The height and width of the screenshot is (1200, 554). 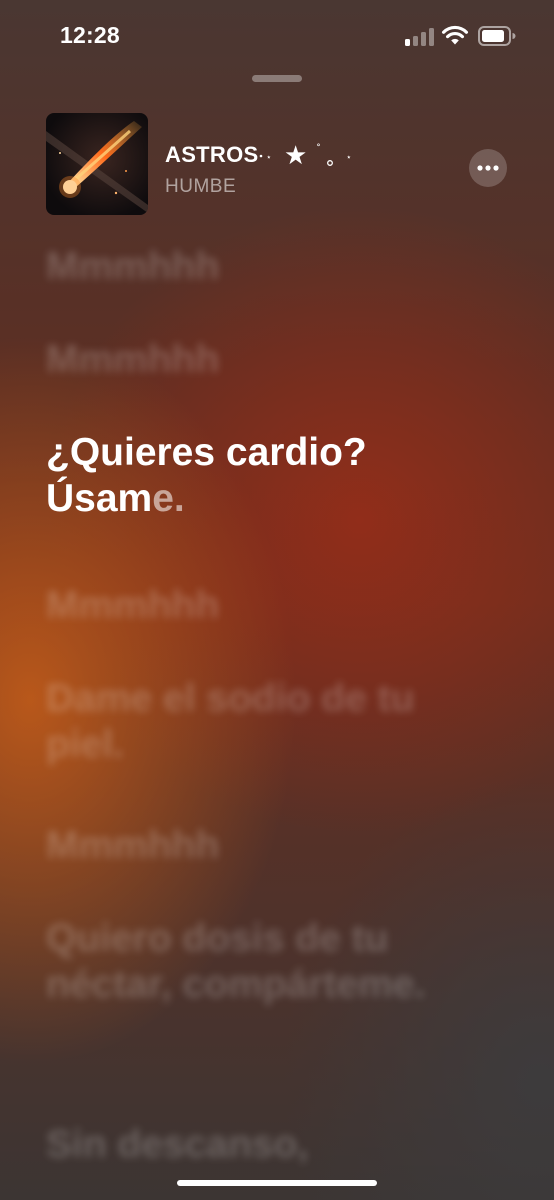 What do you see at coordinates (256, 962) in the screenshot?
I see `lyric-line: Quiero dosis de tu néctar, compárteme.` at bounding box center [256, 962].